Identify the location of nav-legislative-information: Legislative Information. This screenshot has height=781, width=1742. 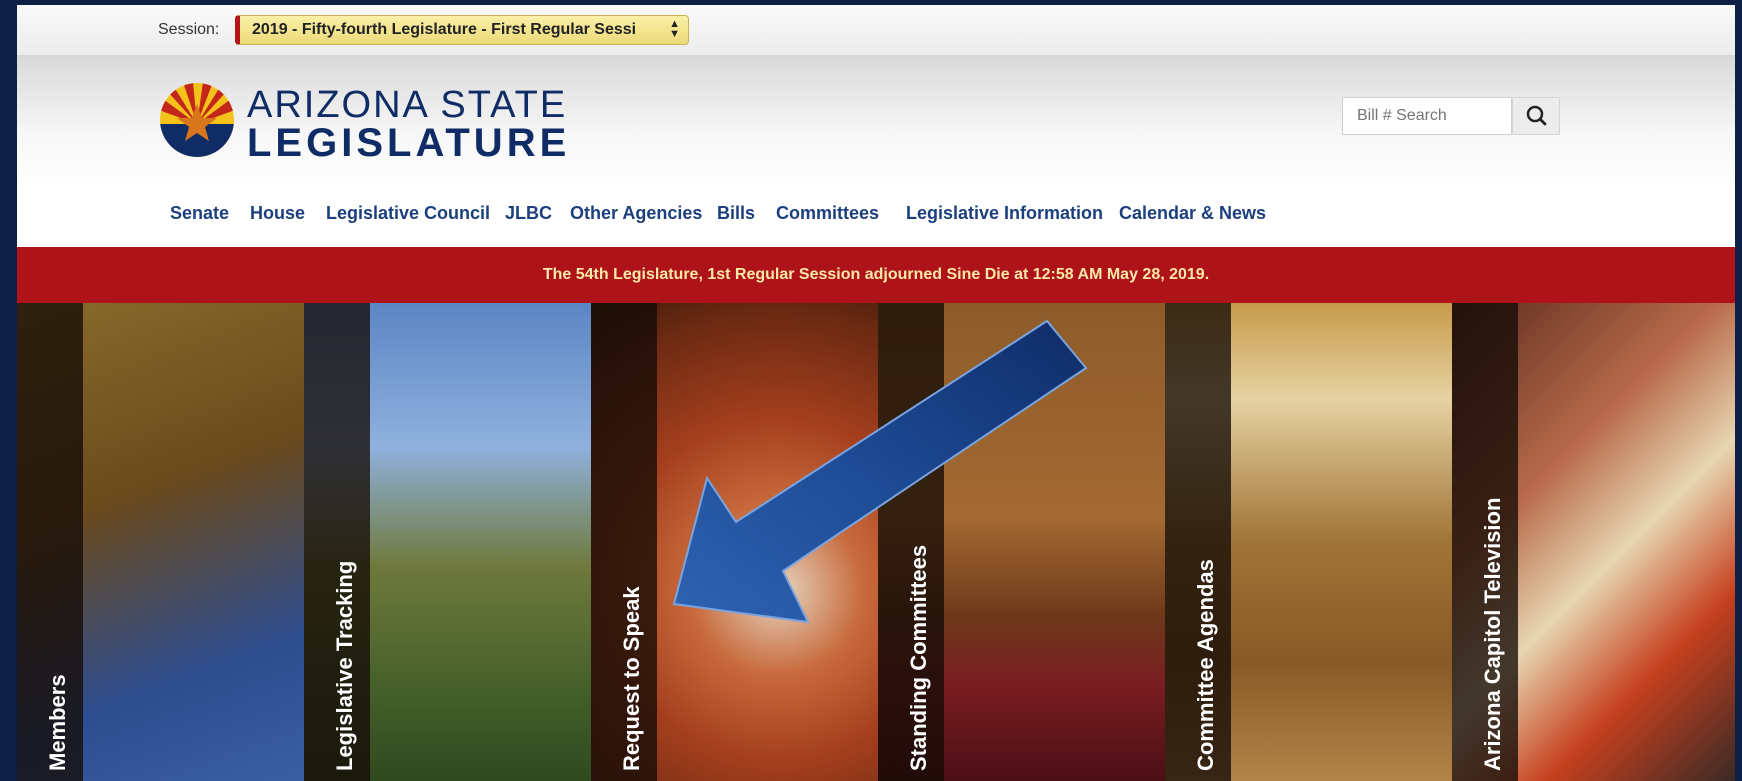
(1004, 213).